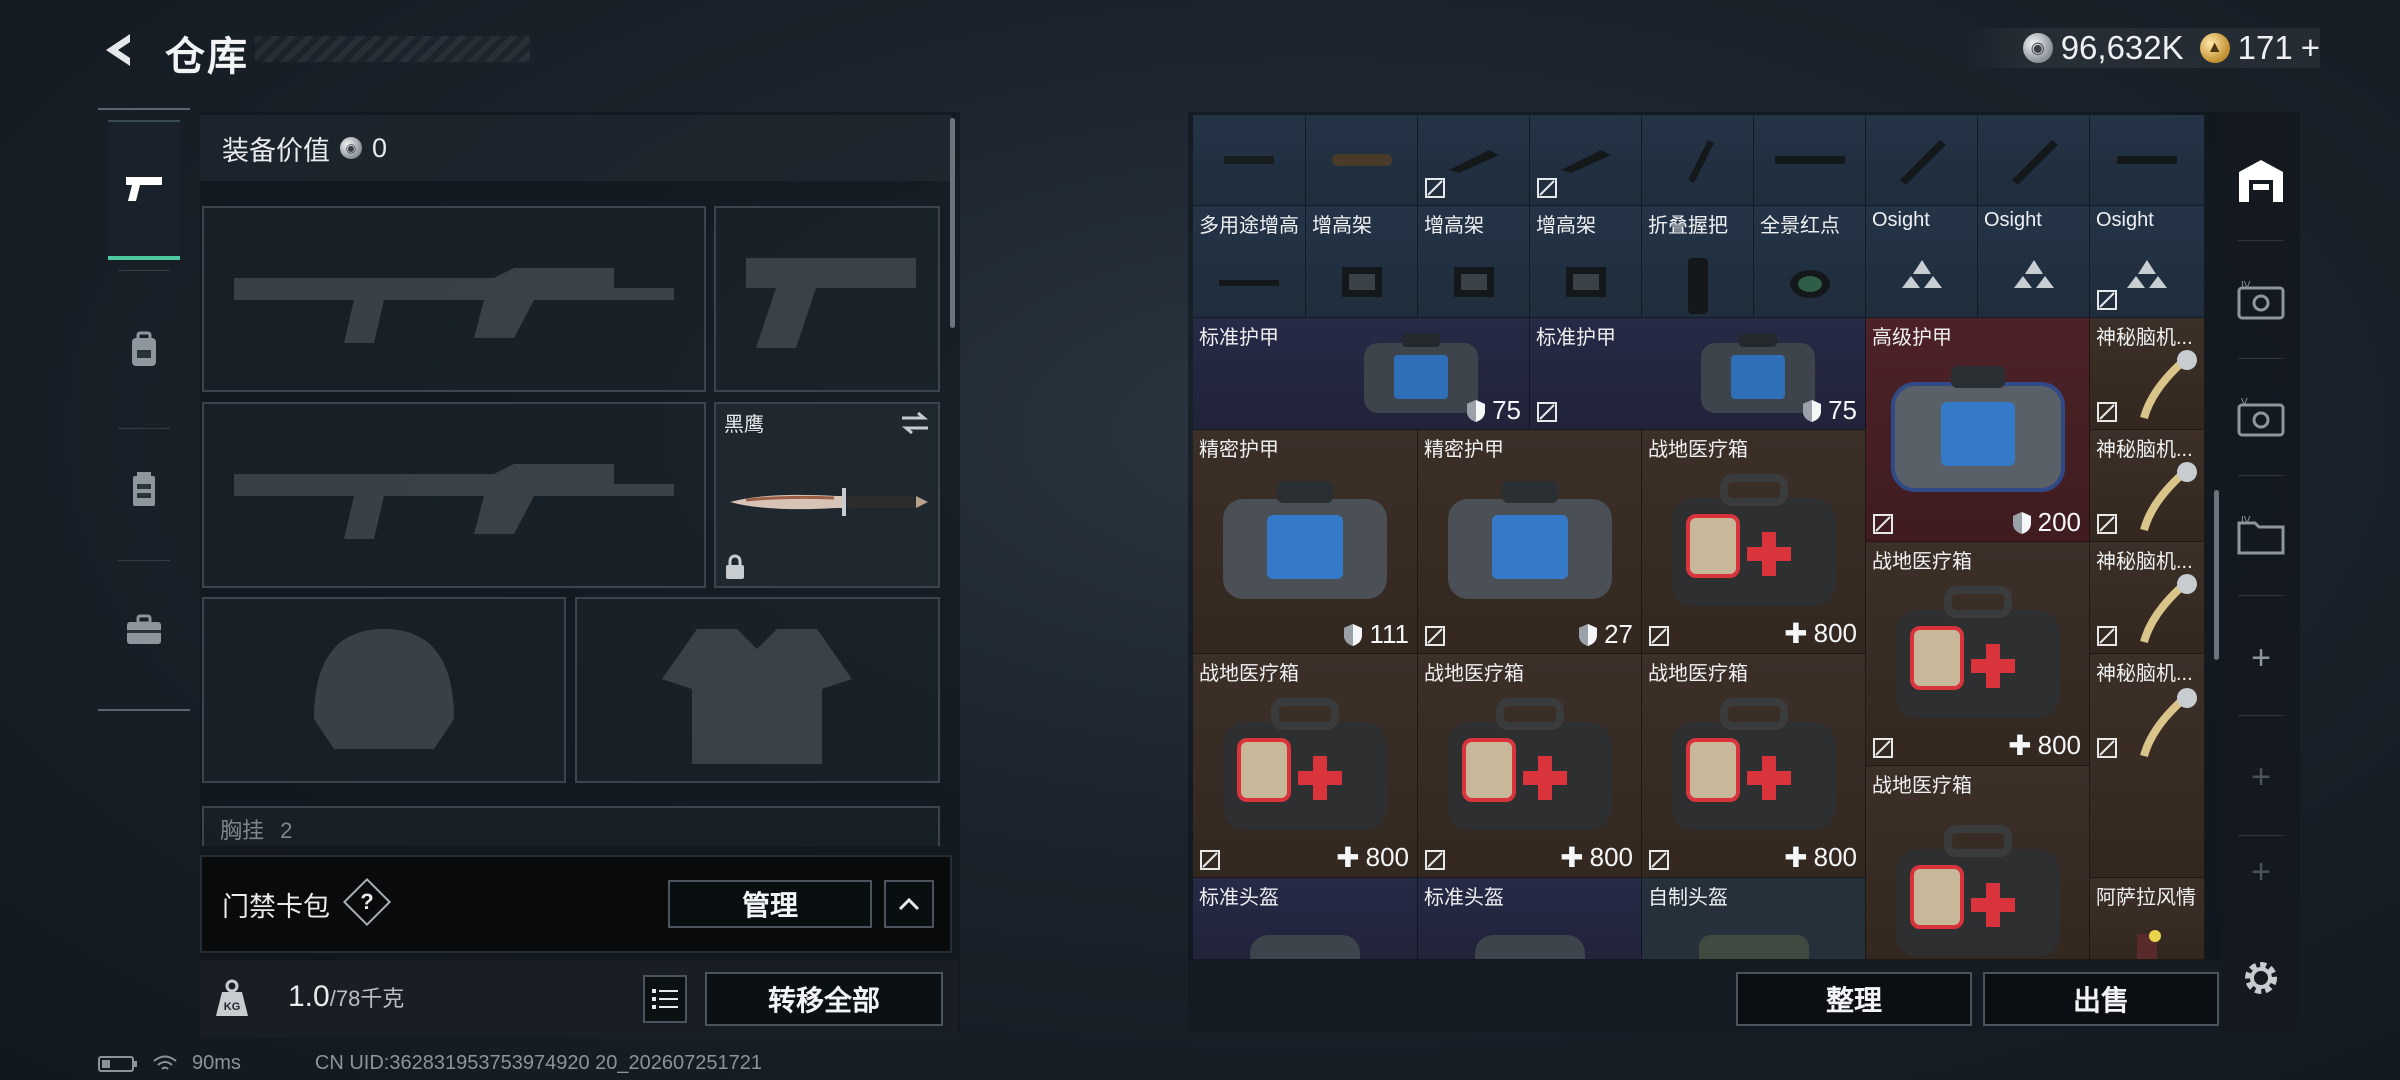  I want to click on currency-silver: ◉ 96,632K, so click(2103, 48).